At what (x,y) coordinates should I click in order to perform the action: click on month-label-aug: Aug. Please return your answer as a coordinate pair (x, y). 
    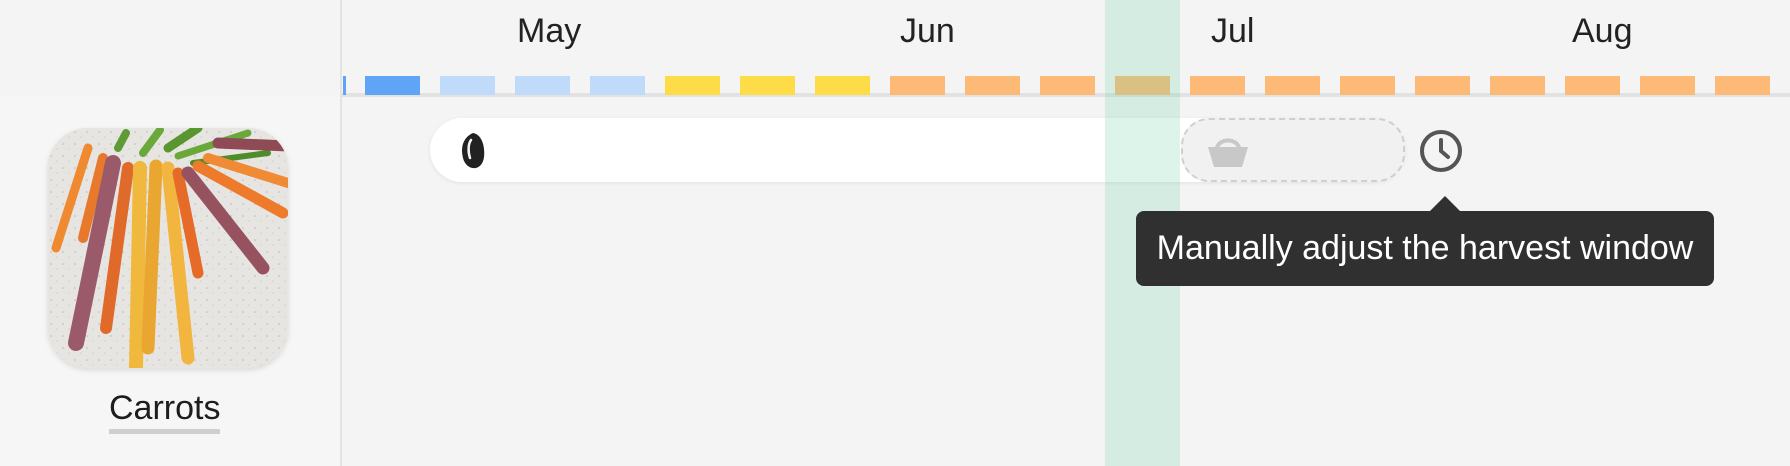
    Looking at the image, I should click on (1602, 31).